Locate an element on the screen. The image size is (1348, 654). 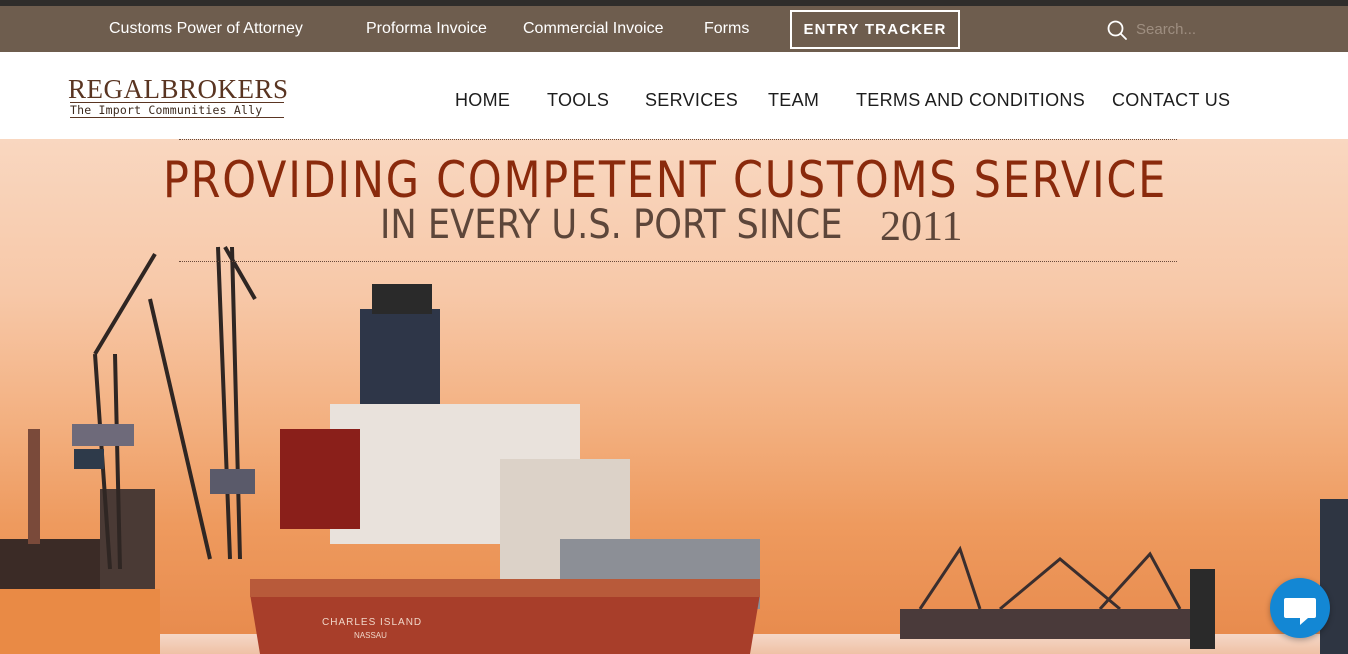
logo-name: REGALBROKERS is located at coordinates (178, 89).